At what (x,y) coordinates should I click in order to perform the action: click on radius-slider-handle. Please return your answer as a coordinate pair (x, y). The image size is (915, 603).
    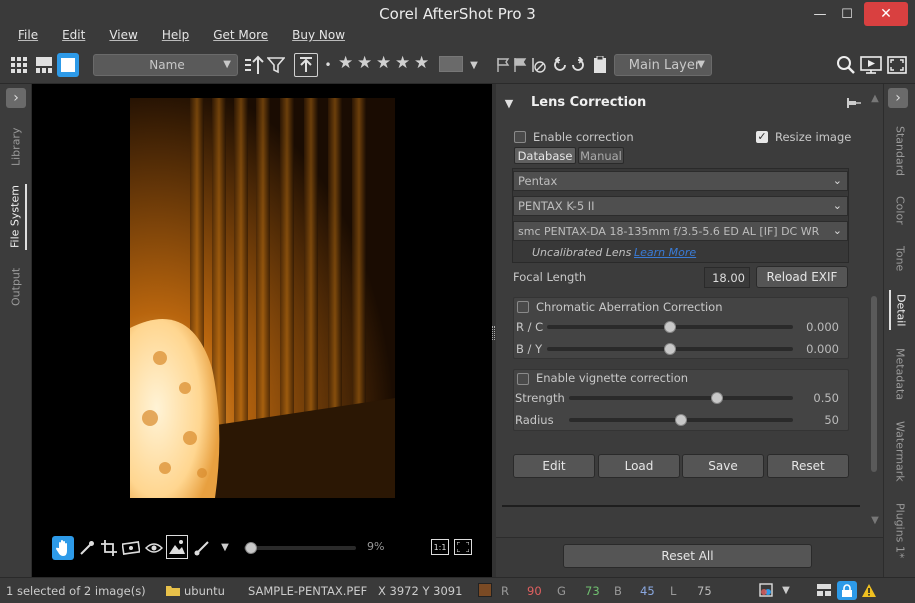
    Looking at the image, I should click on (681, 420).